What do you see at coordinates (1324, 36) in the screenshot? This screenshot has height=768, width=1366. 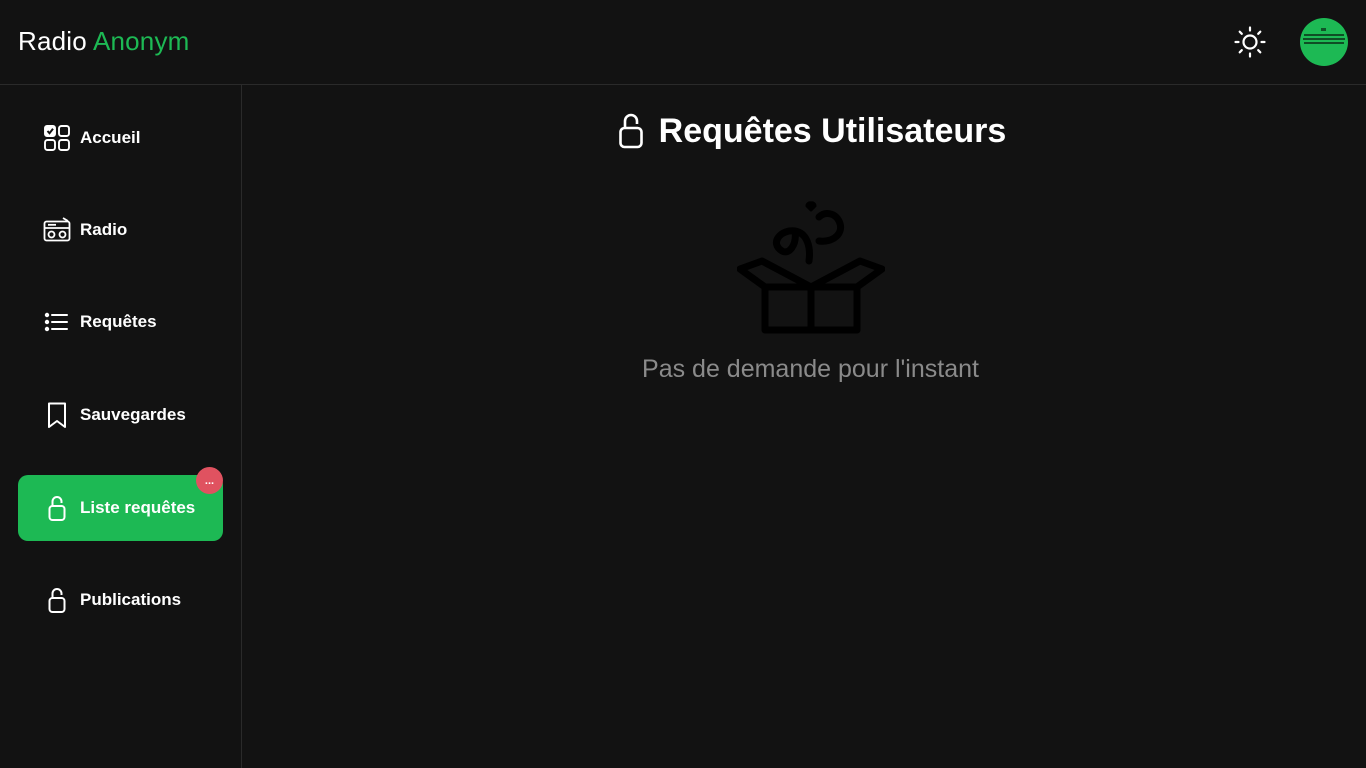 I see `avatar-image` at bounding box center [1324, 36].